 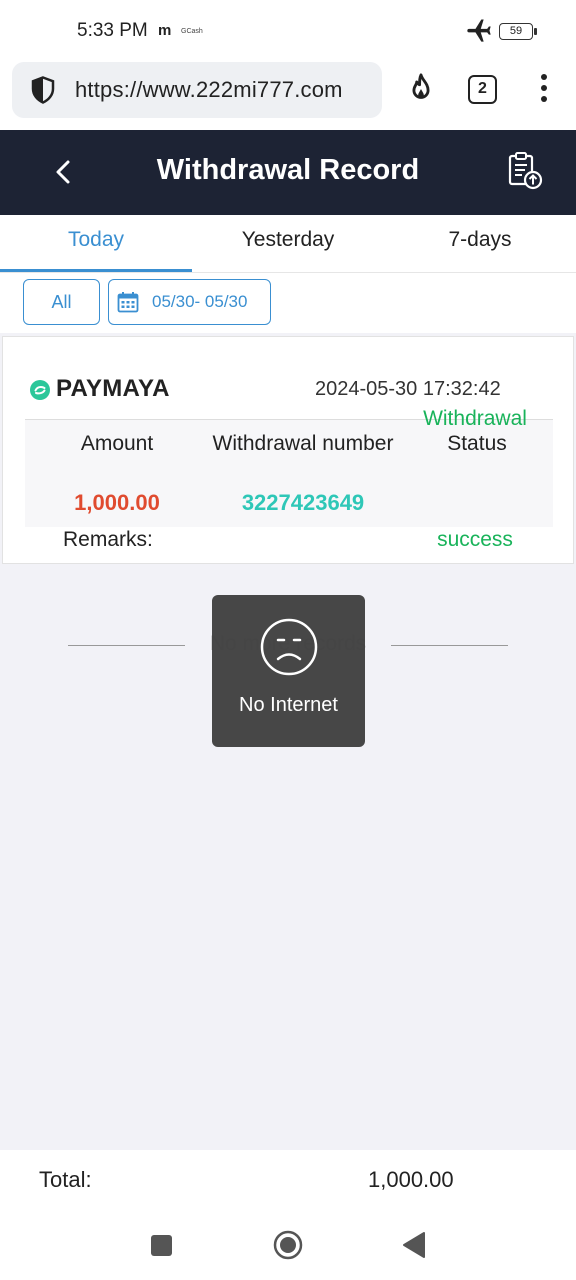 I want to click on calendar-icon, so click(x=128, y=302).